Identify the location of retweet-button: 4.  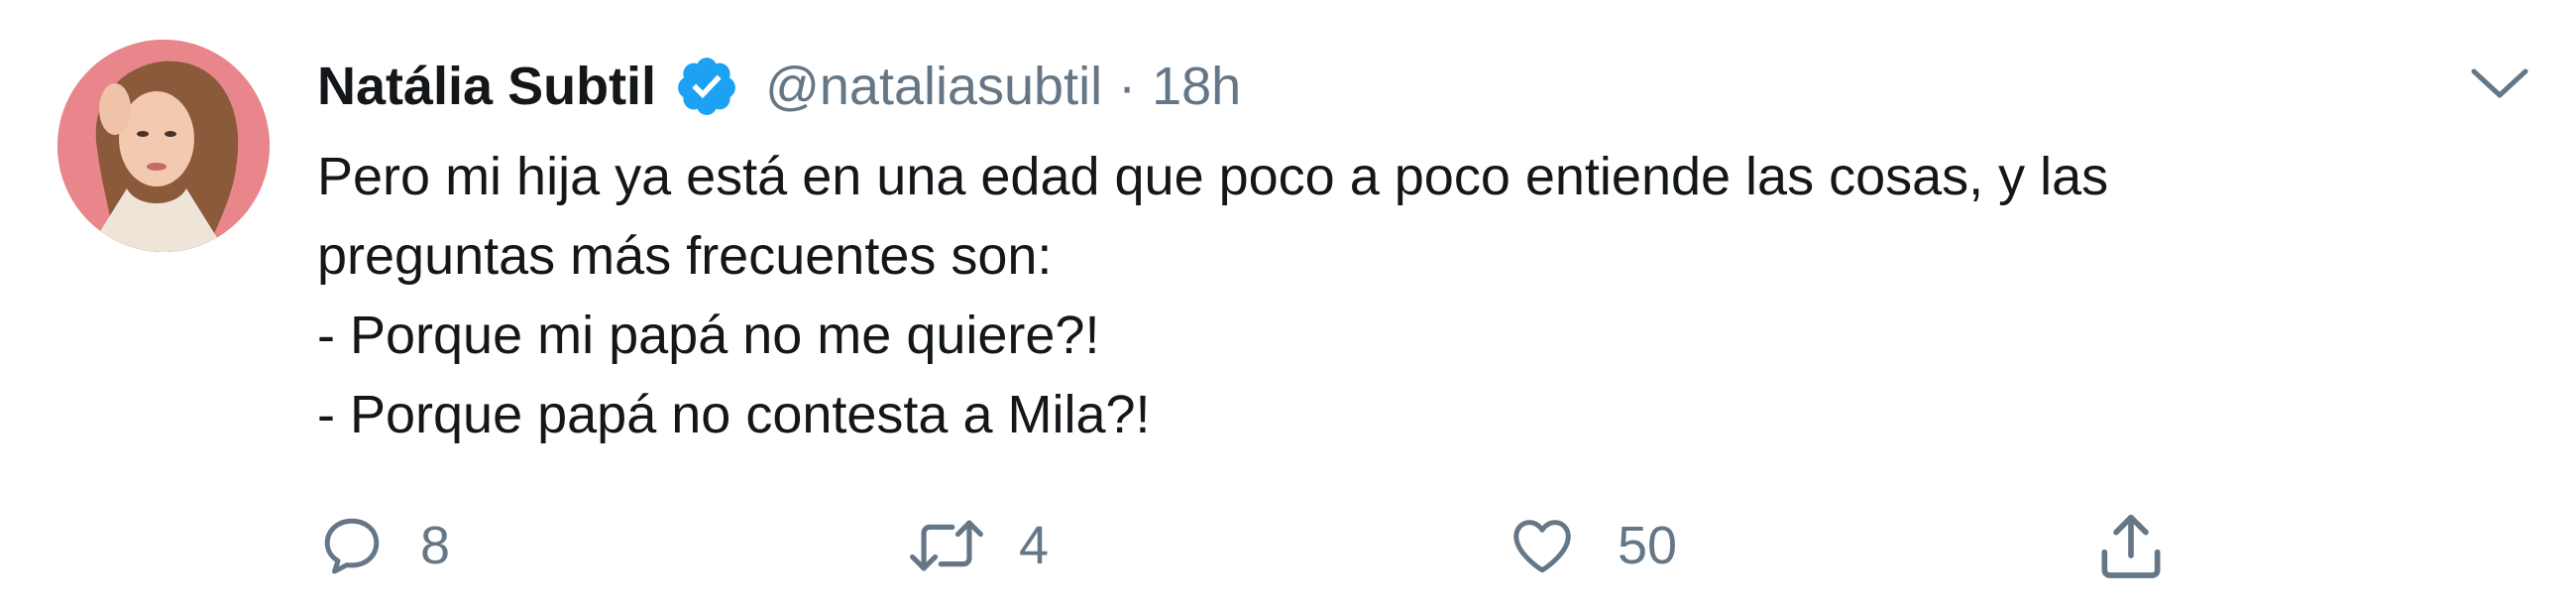
(976, 545).